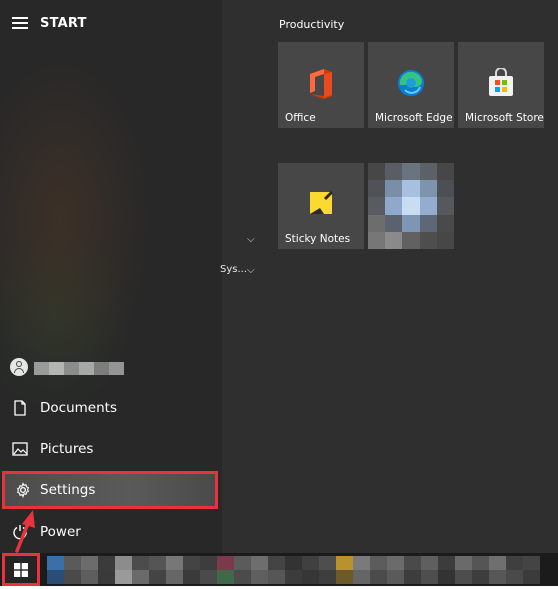 Image resolution: width=558 pixels, height=589 pixels. I want to click on nav-documents-label: Documents, so click(78, 408).